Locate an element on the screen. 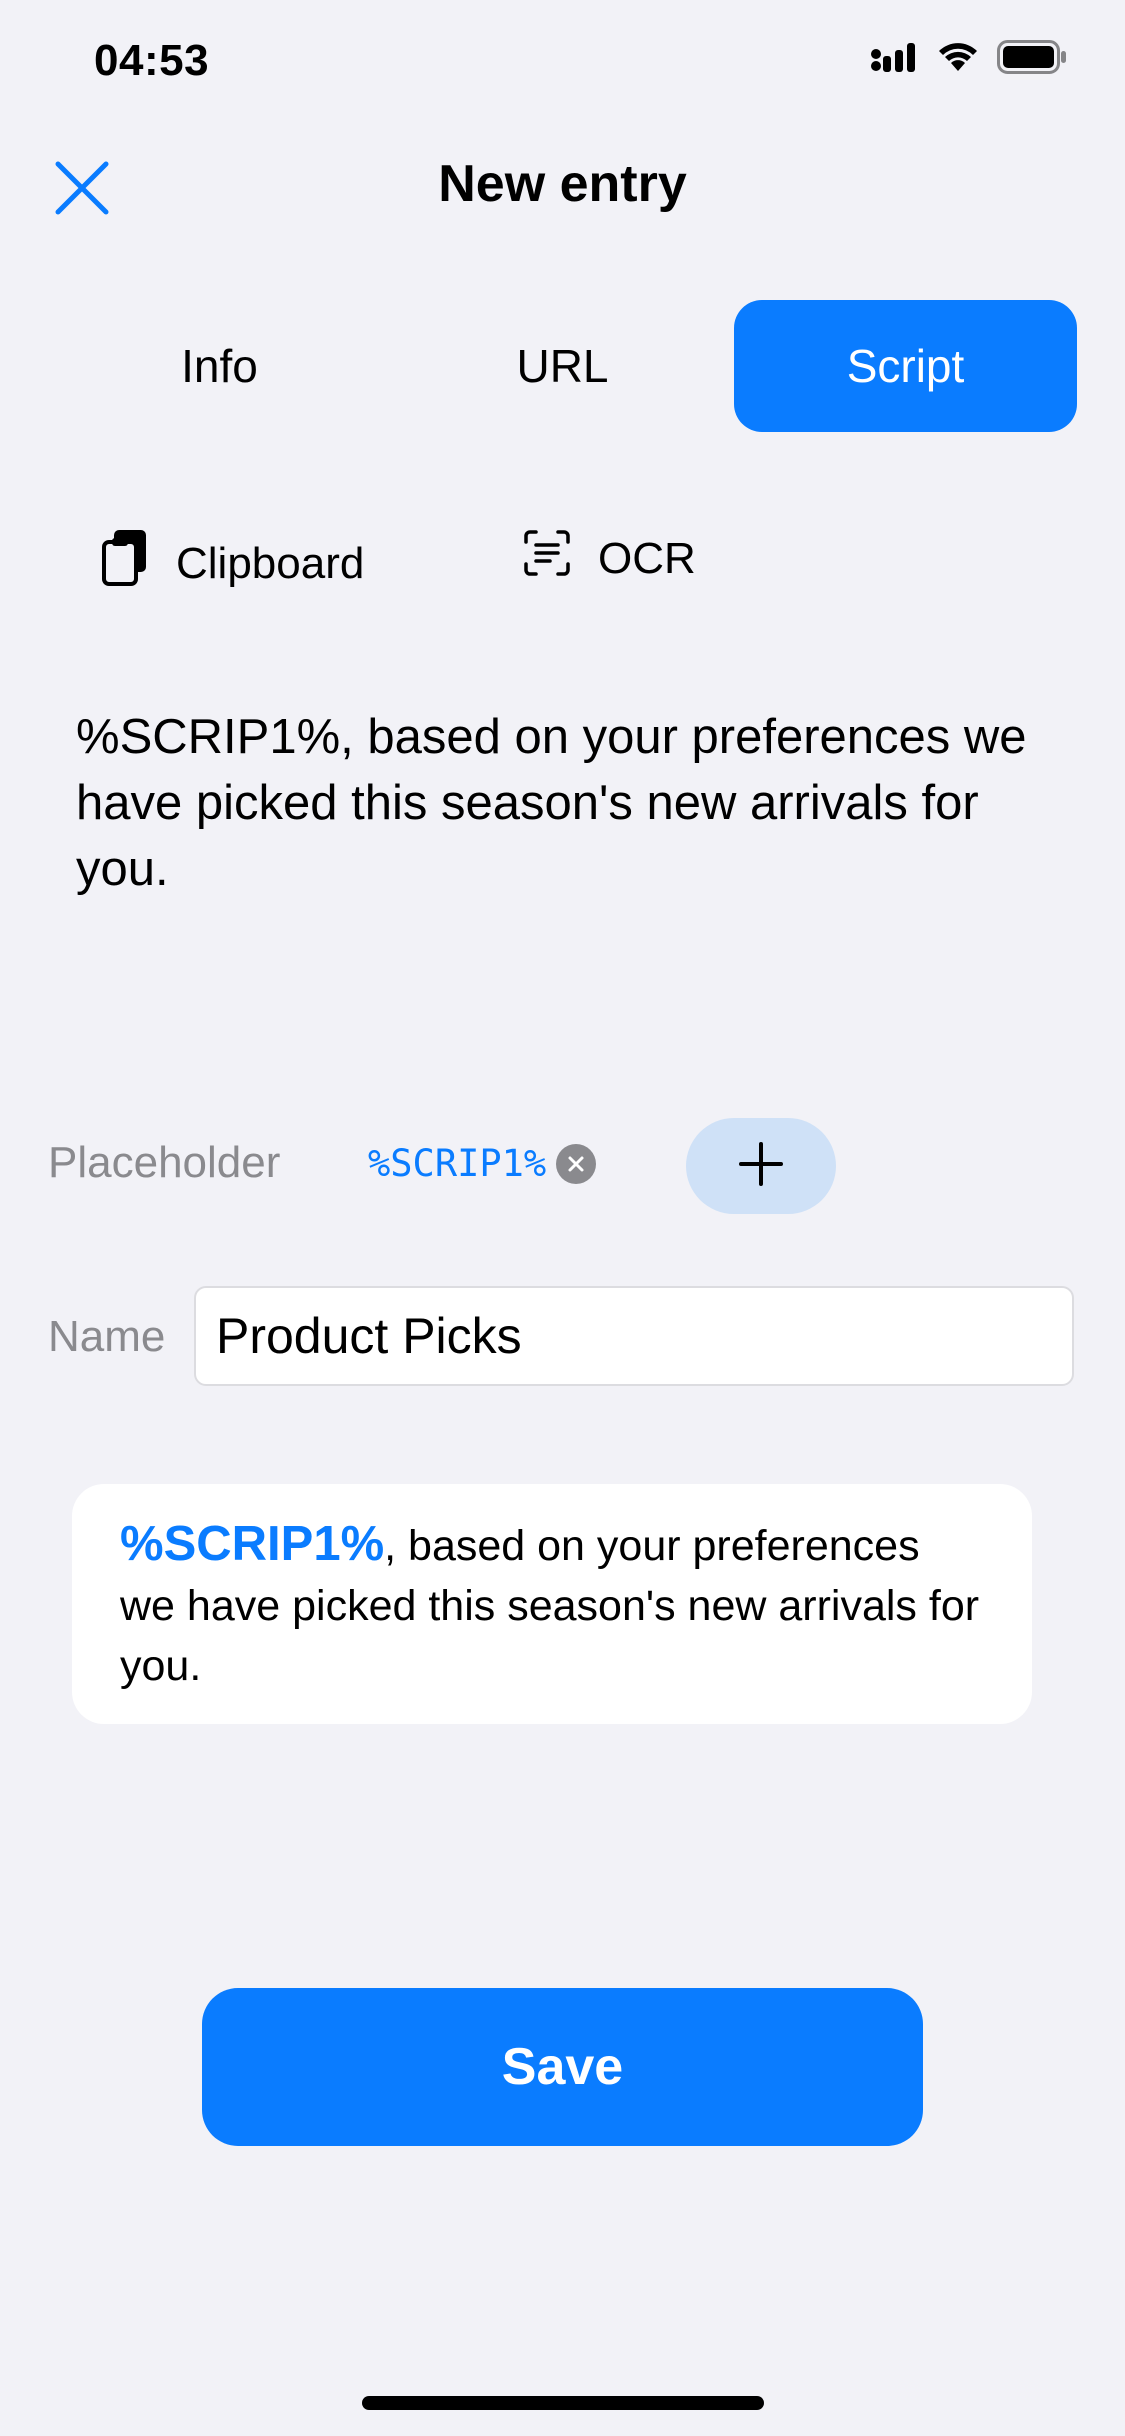 This screenshot has height=2436, width=1125. status-time: 04:53 is located at coordinates (152, 60).